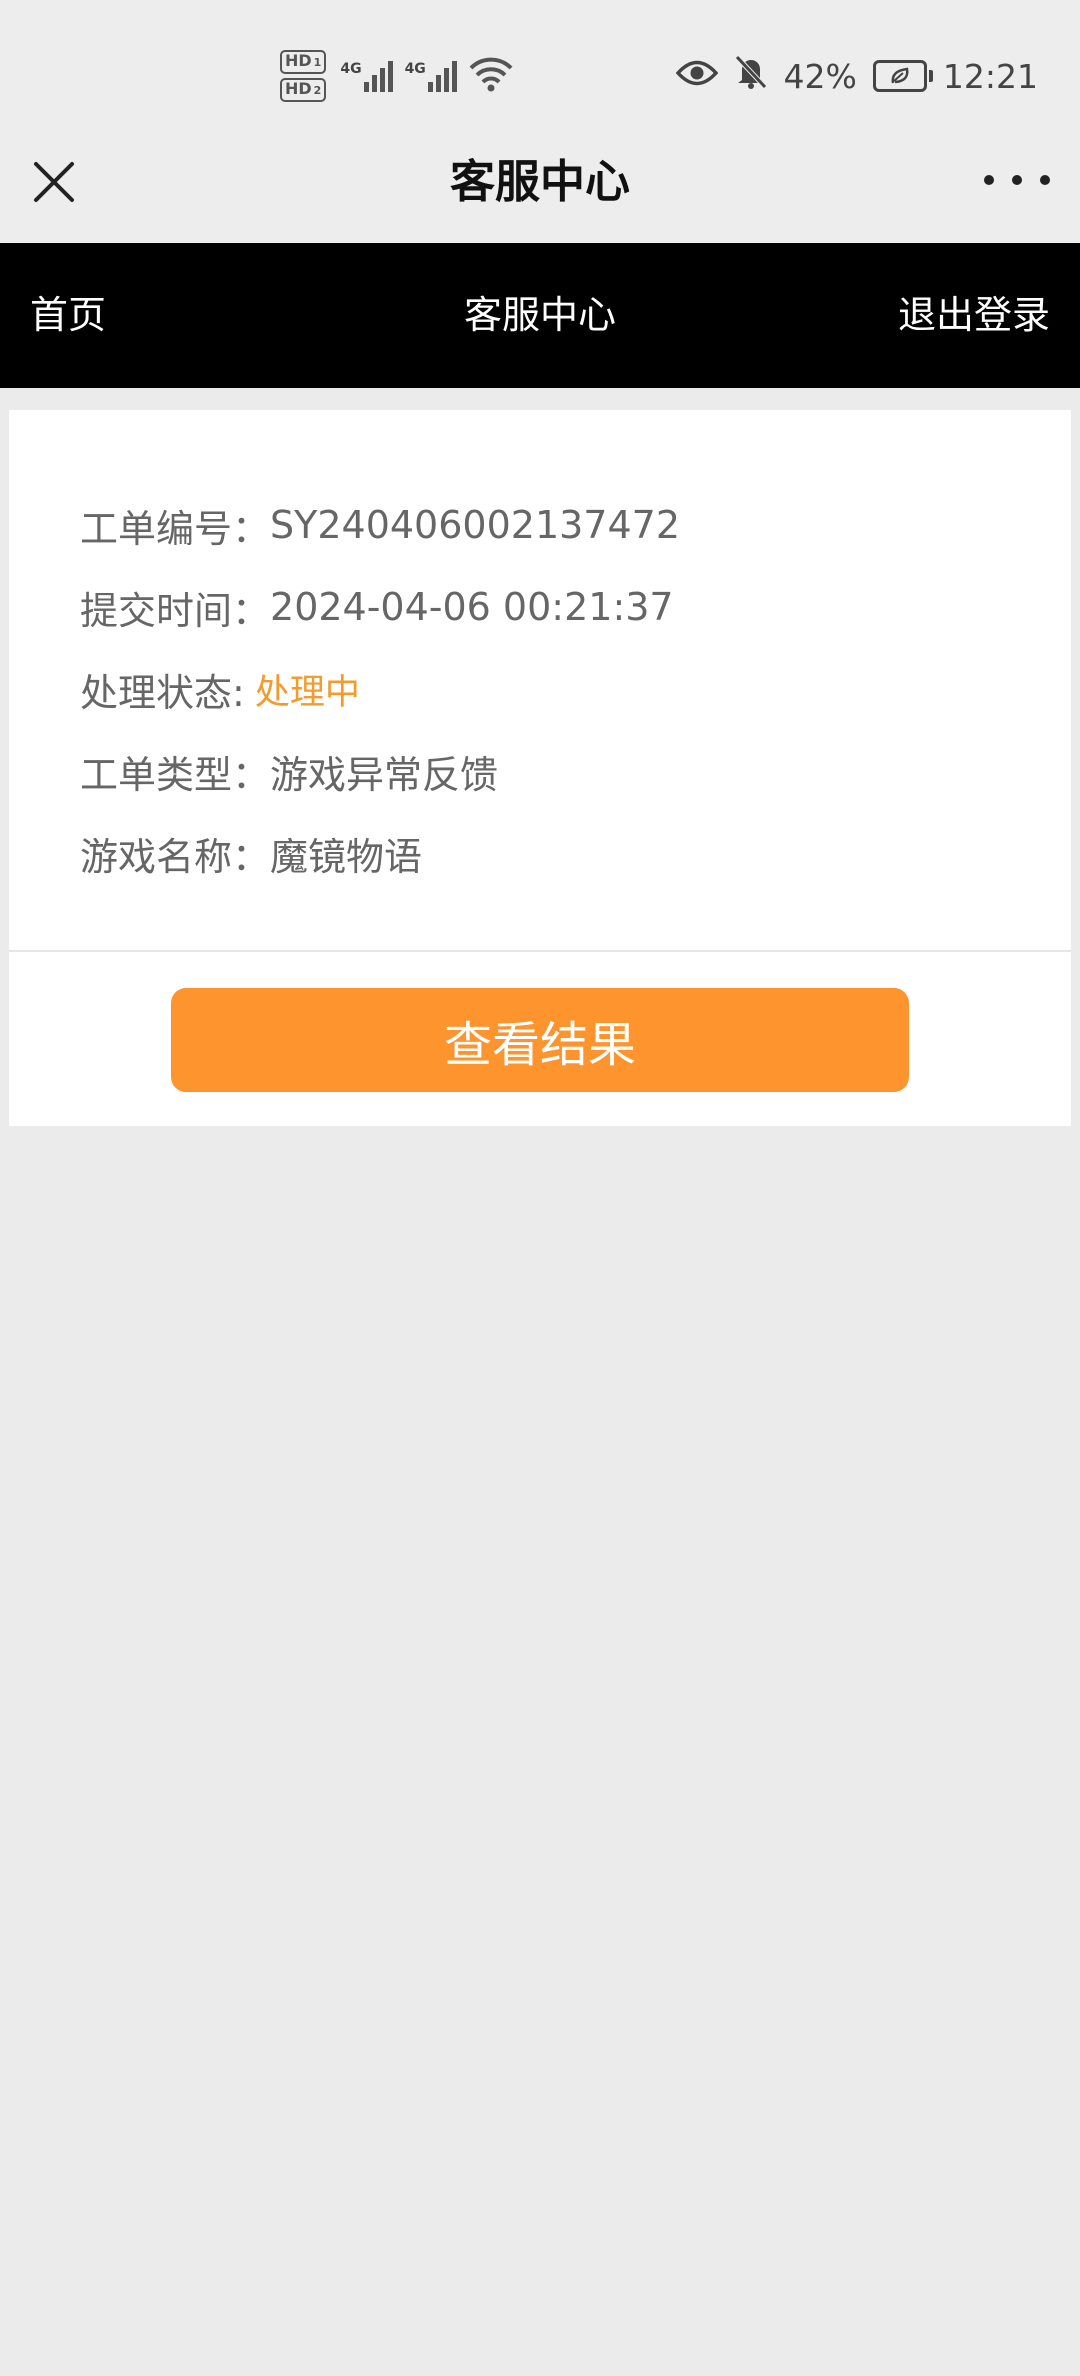 This screenshot has height=2376, width=1080. Describe the element at coordinates (68, 315) in the screenshot. I see `nav-home-link: 首页` at that location.